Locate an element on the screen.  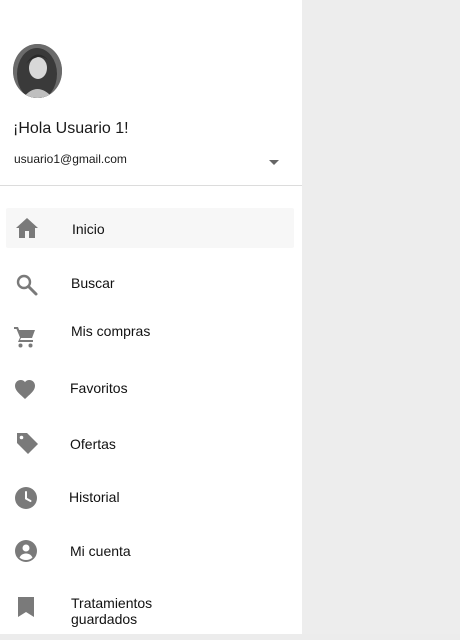
menu-item-label: Mi cuenta is located at coordinates (100, 551).